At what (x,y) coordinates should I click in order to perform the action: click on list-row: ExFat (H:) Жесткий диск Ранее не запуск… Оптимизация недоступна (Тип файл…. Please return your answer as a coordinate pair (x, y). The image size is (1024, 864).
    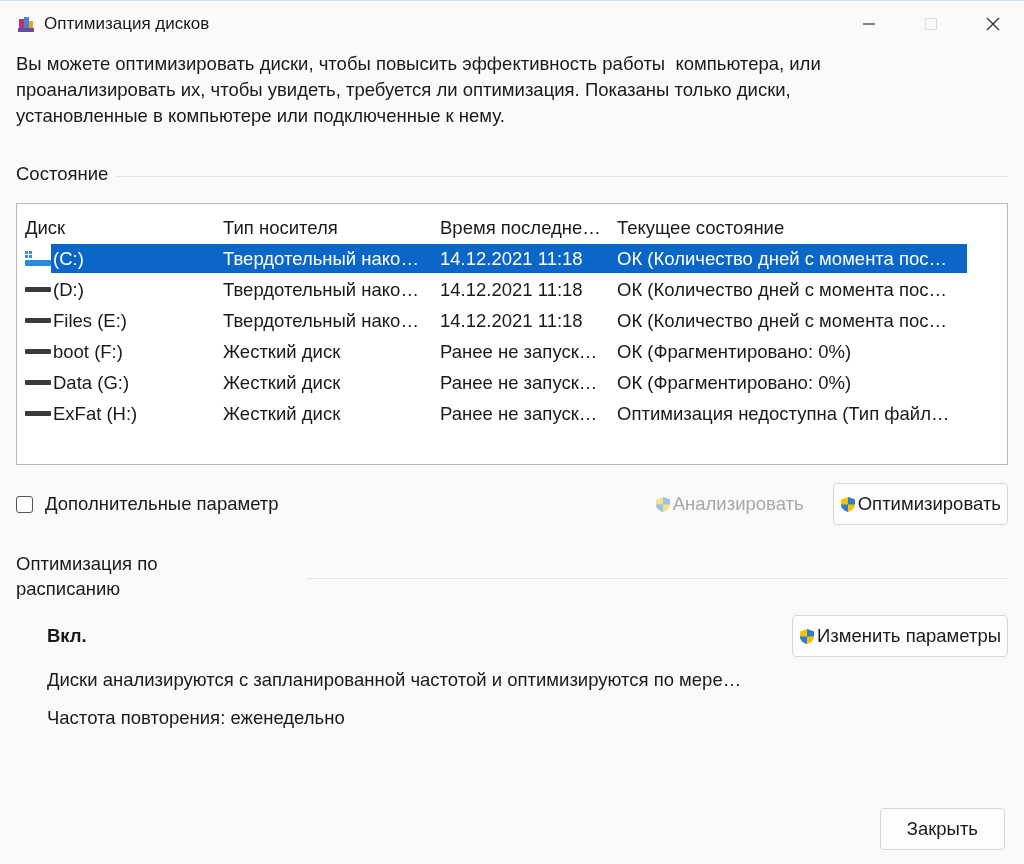
    Looking at the image, I should click on (509, 413).